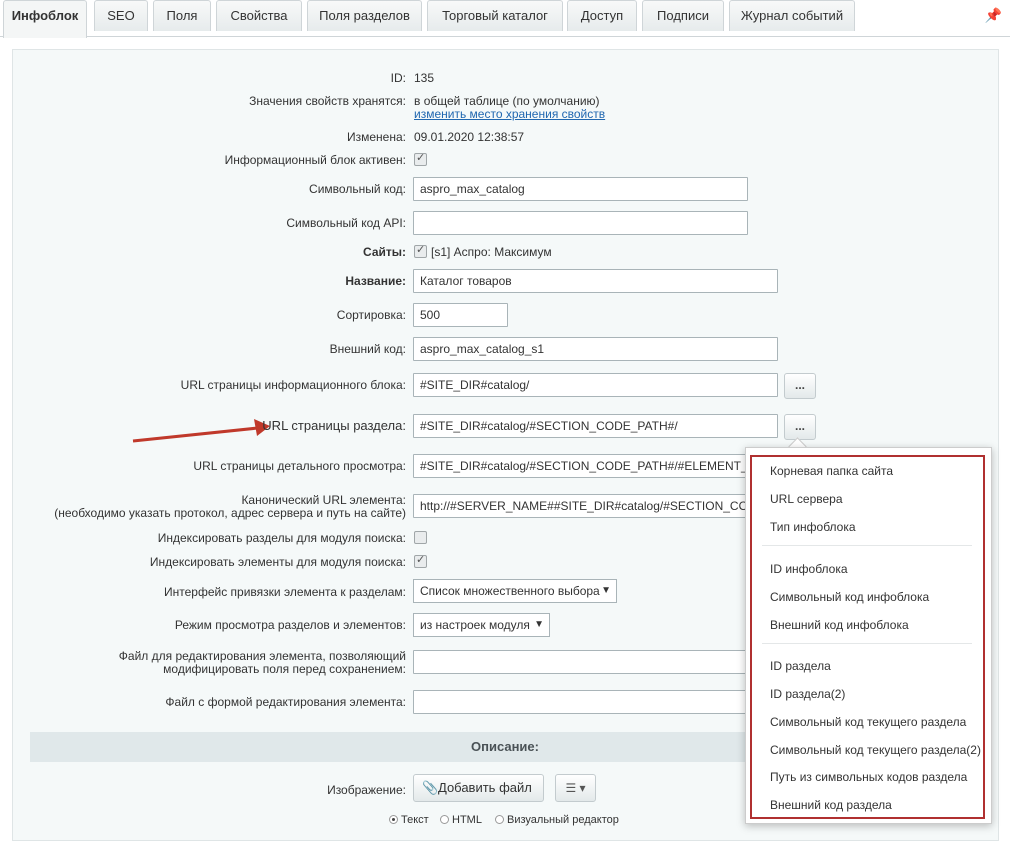 Image resolution: width=1010 pixels, height=841 pixels. I want to click on radio-visual-editor: Визуальный редактор, so click(557, 820).